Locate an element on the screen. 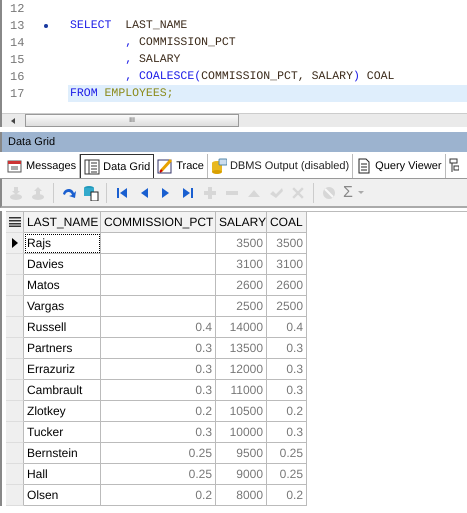 The image size is (467, 513). pencil-icon is located at coordinates (165, 166).